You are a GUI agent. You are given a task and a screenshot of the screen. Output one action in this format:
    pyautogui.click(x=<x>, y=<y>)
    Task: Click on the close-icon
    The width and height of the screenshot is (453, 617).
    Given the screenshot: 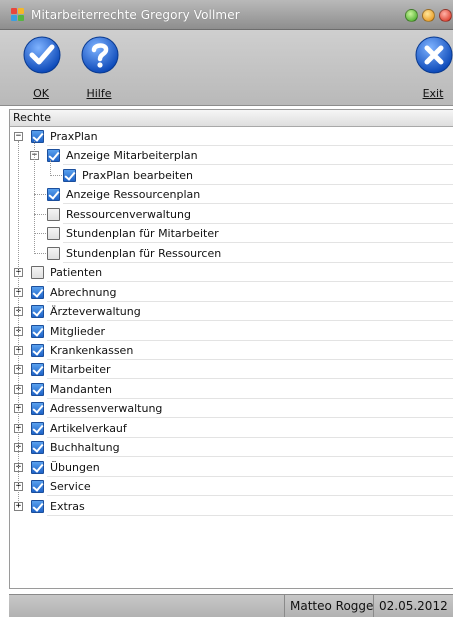 What is the action you would take?
    pyautogui.click(x=445, y=15)
    